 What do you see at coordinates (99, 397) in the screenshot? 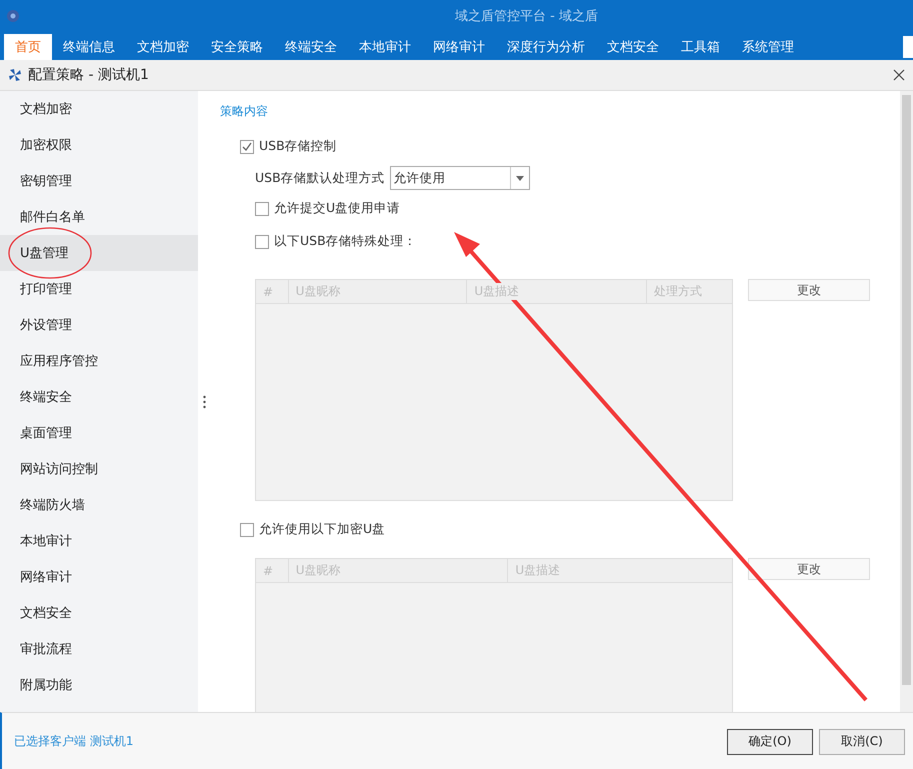
I see `sidebar-item: 终端安全` at bounding box center [99, 397].